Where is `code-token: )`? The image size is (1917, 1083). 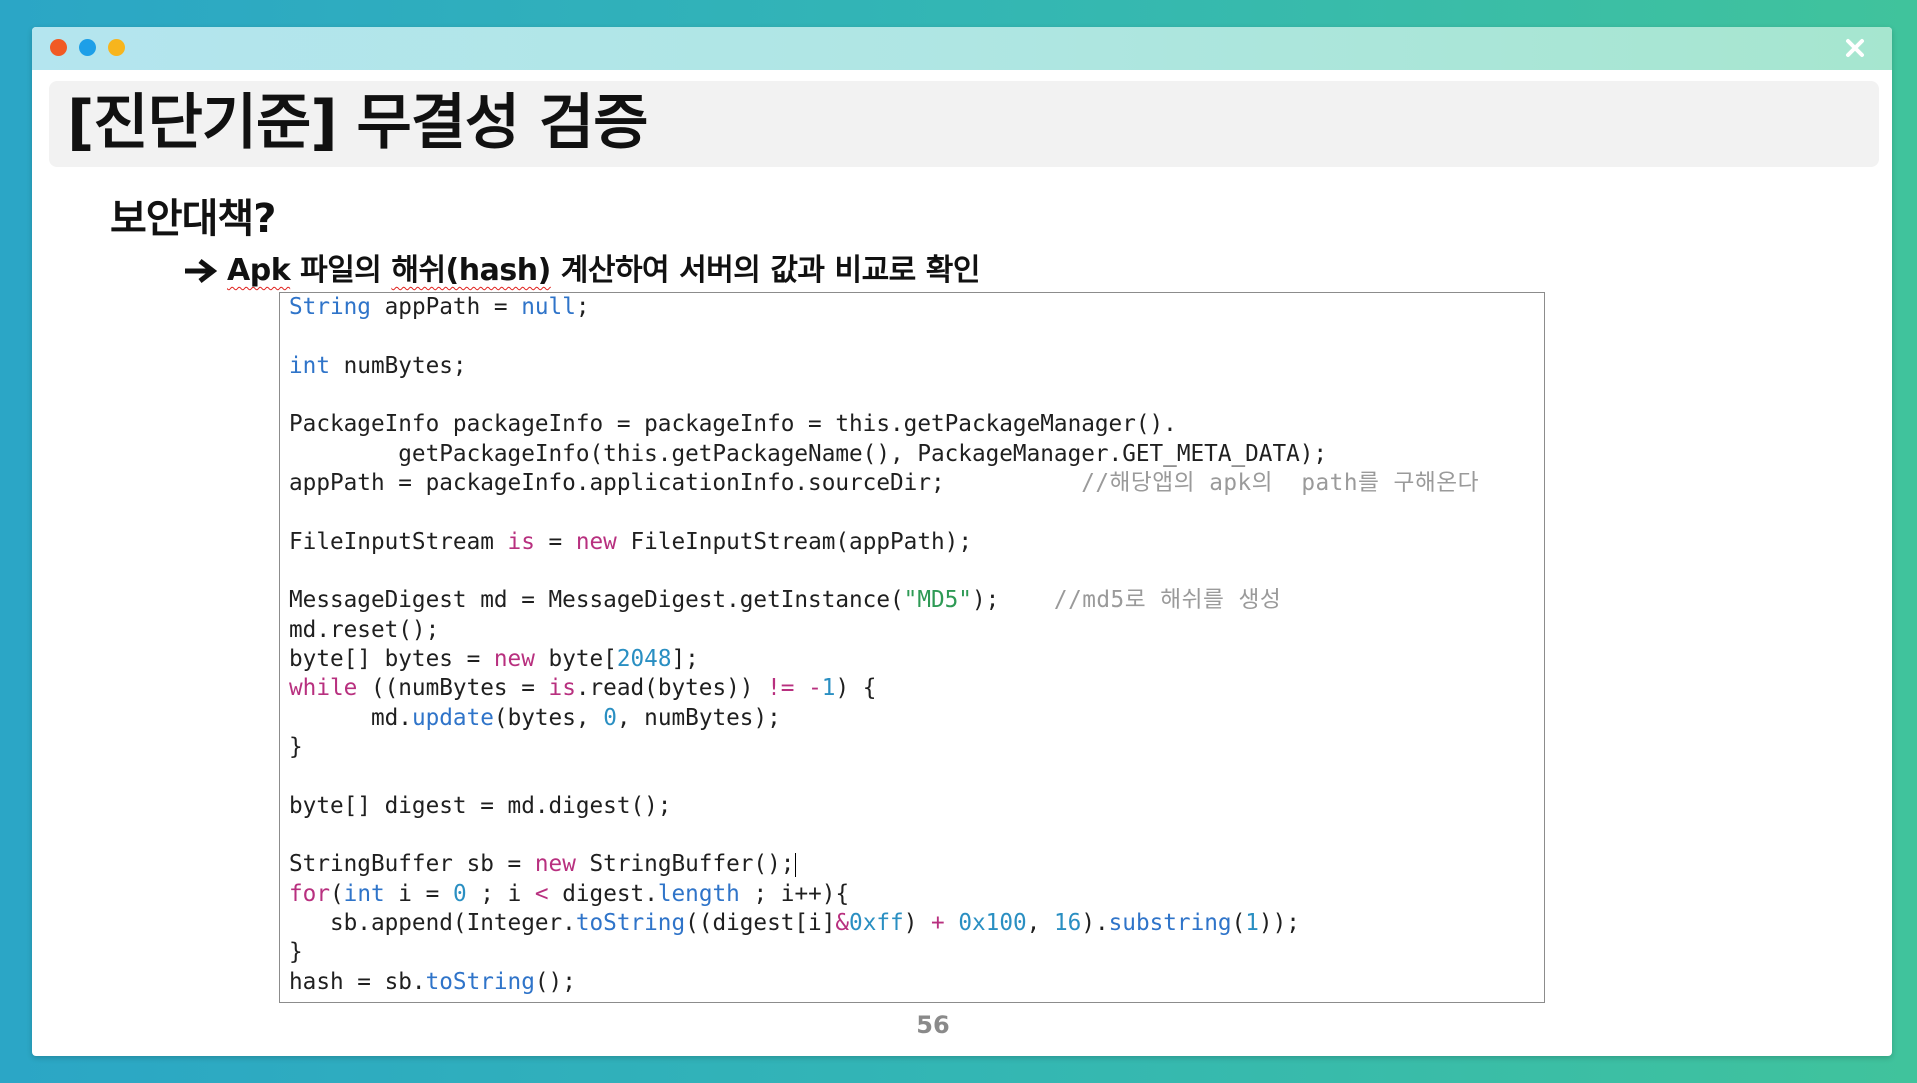
code-token: ) is located at coordinates (917, 922).